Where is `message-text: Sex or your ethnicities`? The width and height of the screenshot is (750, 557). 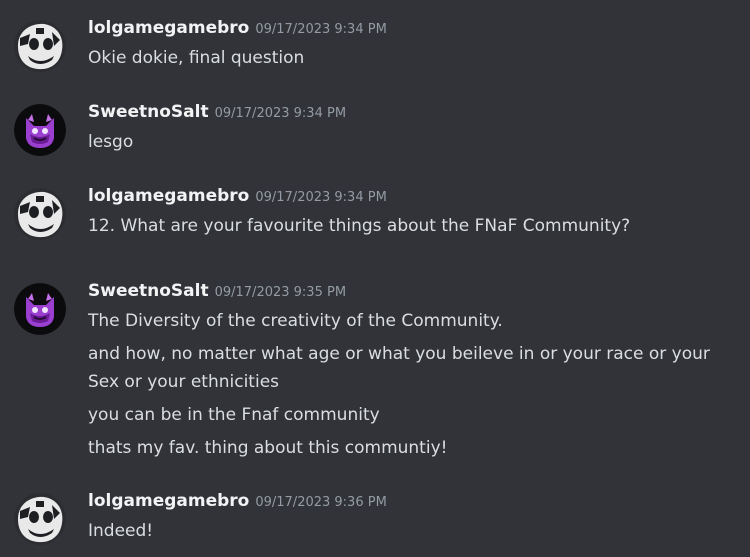 message-text: Sex or your ethnicities is located at coordinates (184, 382).